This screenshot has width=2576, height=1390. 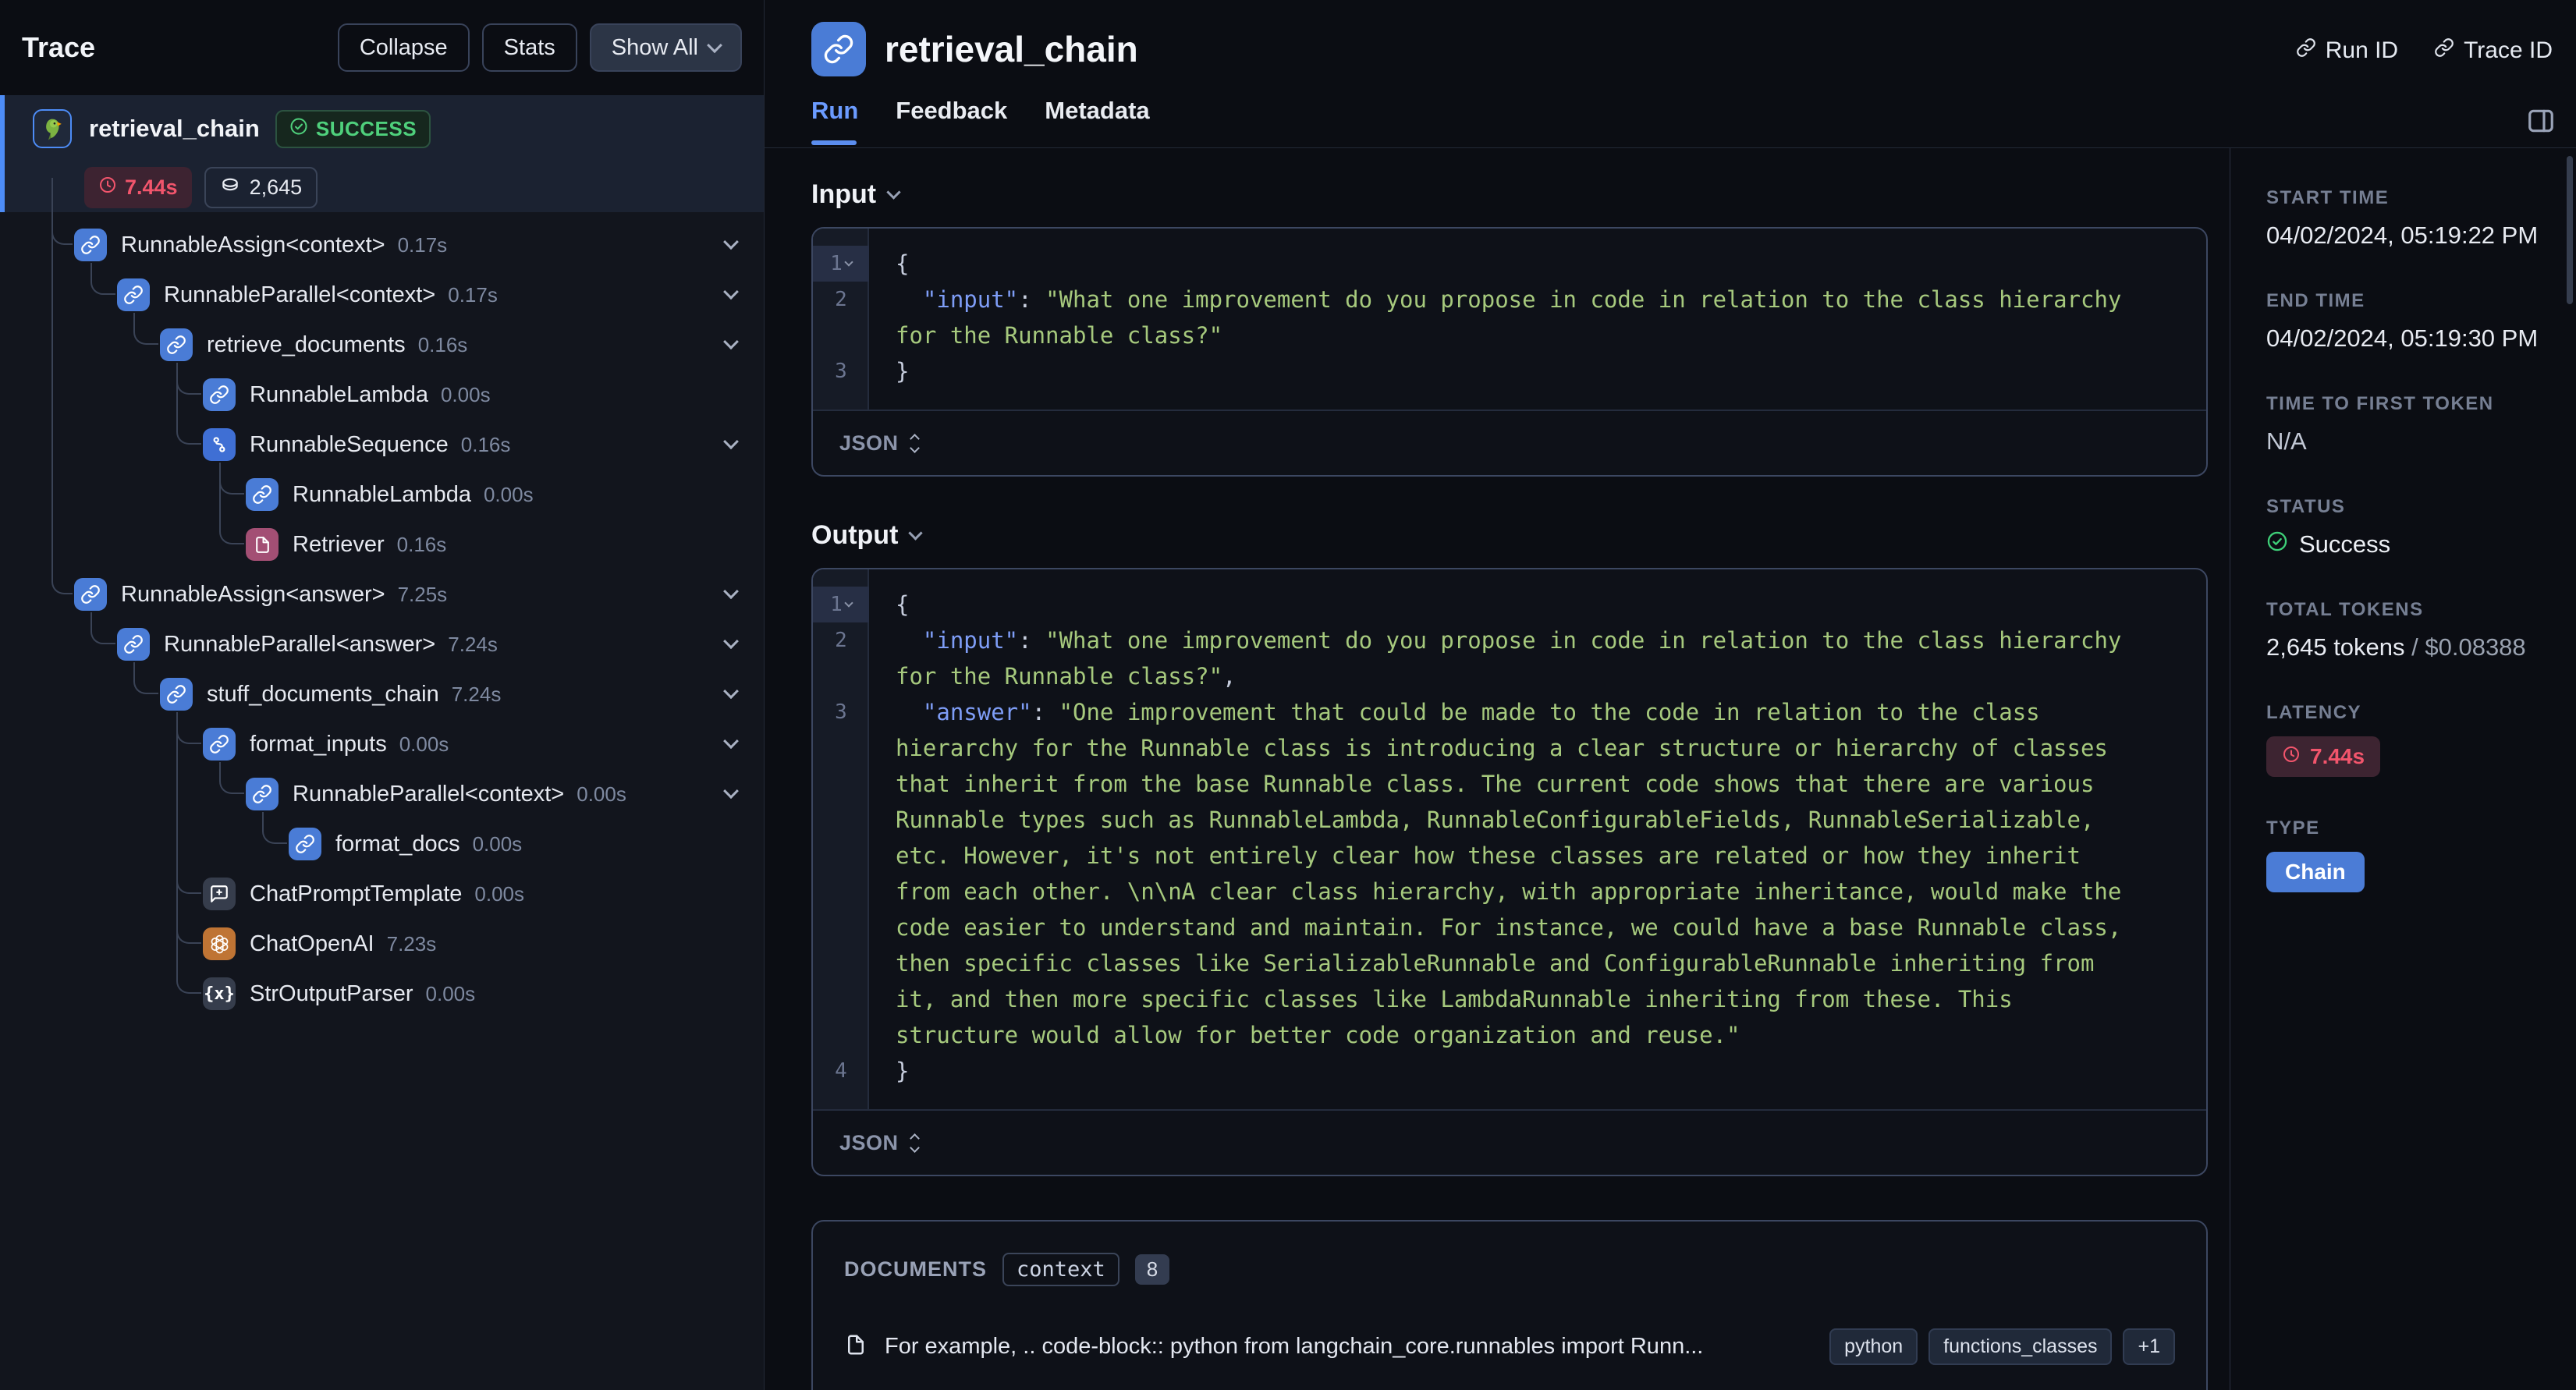 I want to click on input-format-selector: JSON, so click(x=1509, y=442).